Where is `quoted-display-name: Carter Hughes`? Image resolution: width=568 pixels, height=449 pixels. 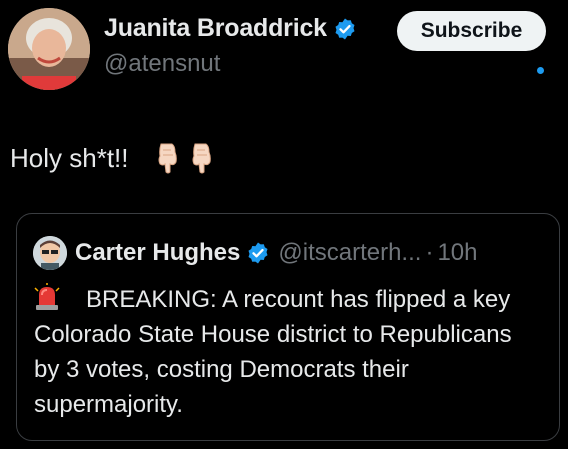 quoted-display-name: Carter Hughes is located at coordinates (157, 253).